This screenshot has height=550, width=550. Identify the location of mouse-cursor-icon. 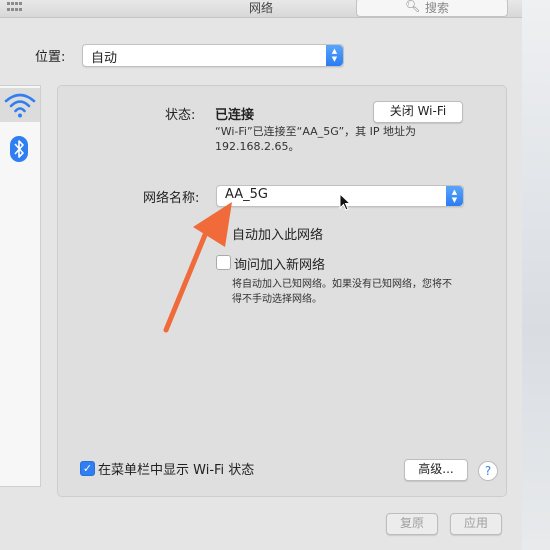
(345, 202).